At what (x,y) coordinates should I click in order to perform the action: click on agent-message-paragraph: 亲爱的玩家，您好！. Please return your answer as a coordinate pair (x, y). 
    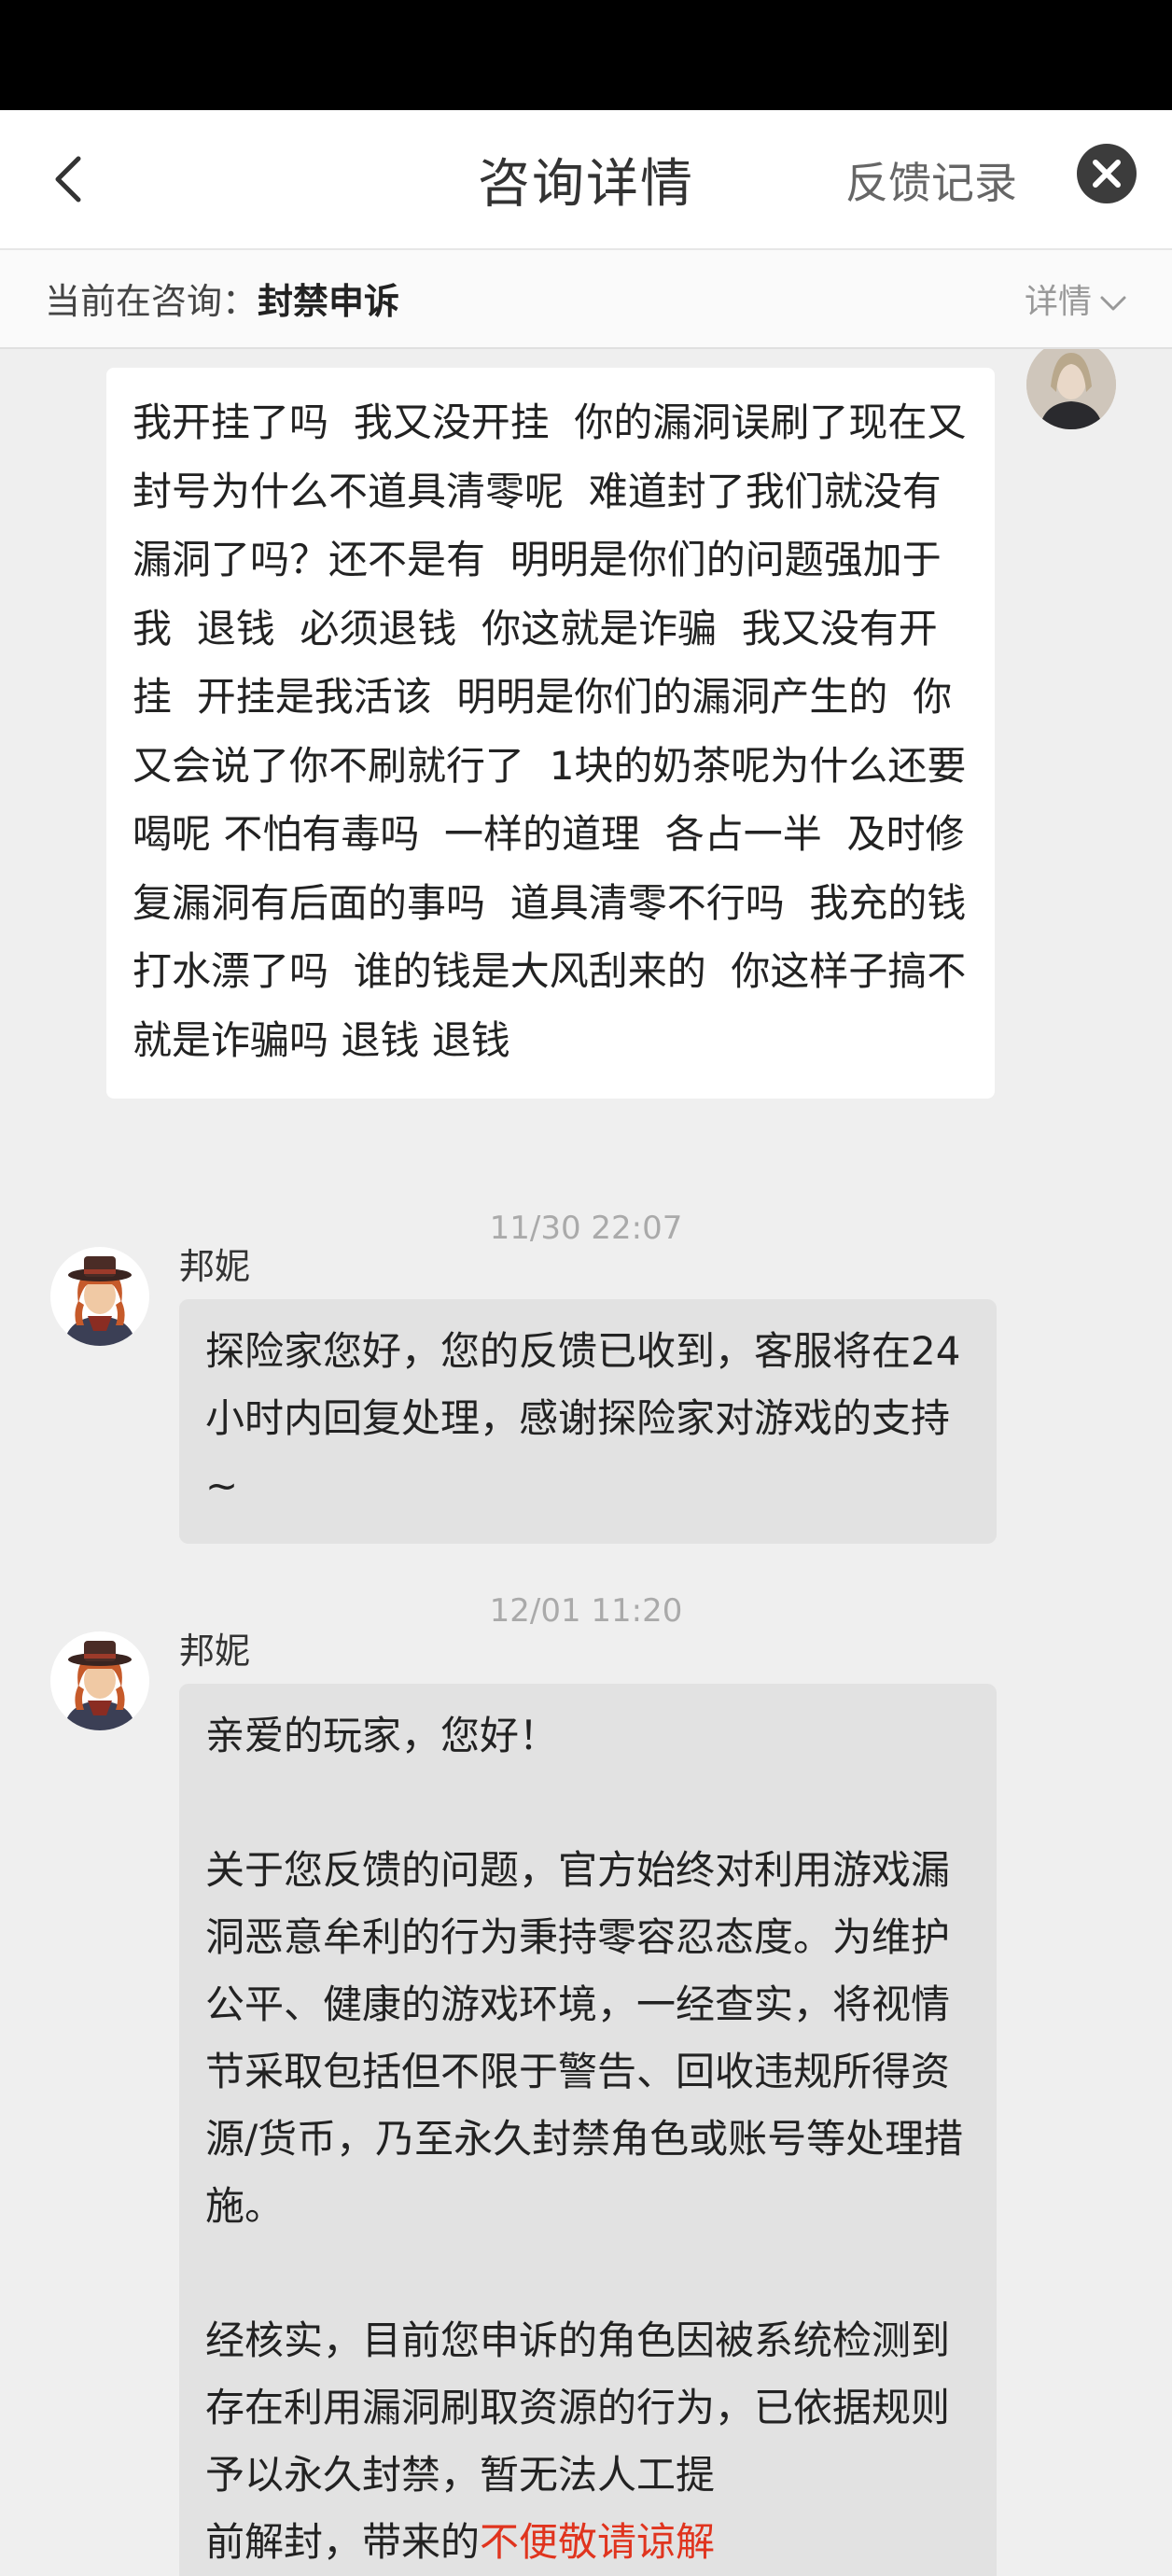
    Looking at the image, I should click on (382, 1735).